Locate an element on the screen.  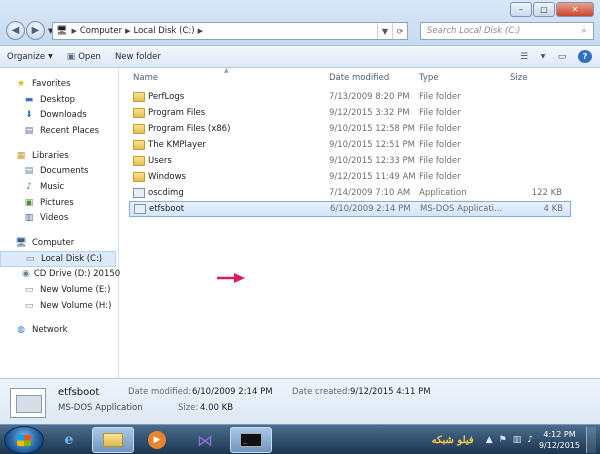
nav-label: Recent Places is located at coordinates (70, 130).